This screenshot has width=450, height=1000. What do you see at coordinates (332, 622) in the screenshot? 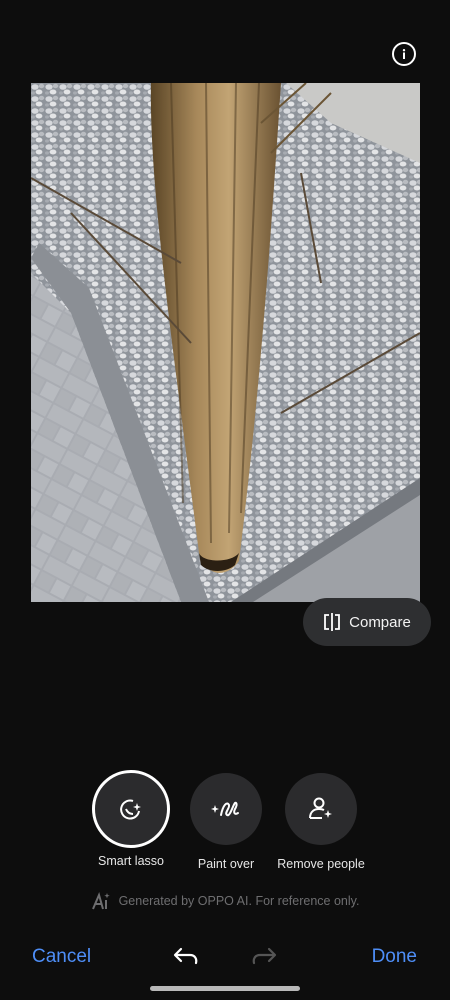
I see `compare-icon` at bounding box center [332, 622].